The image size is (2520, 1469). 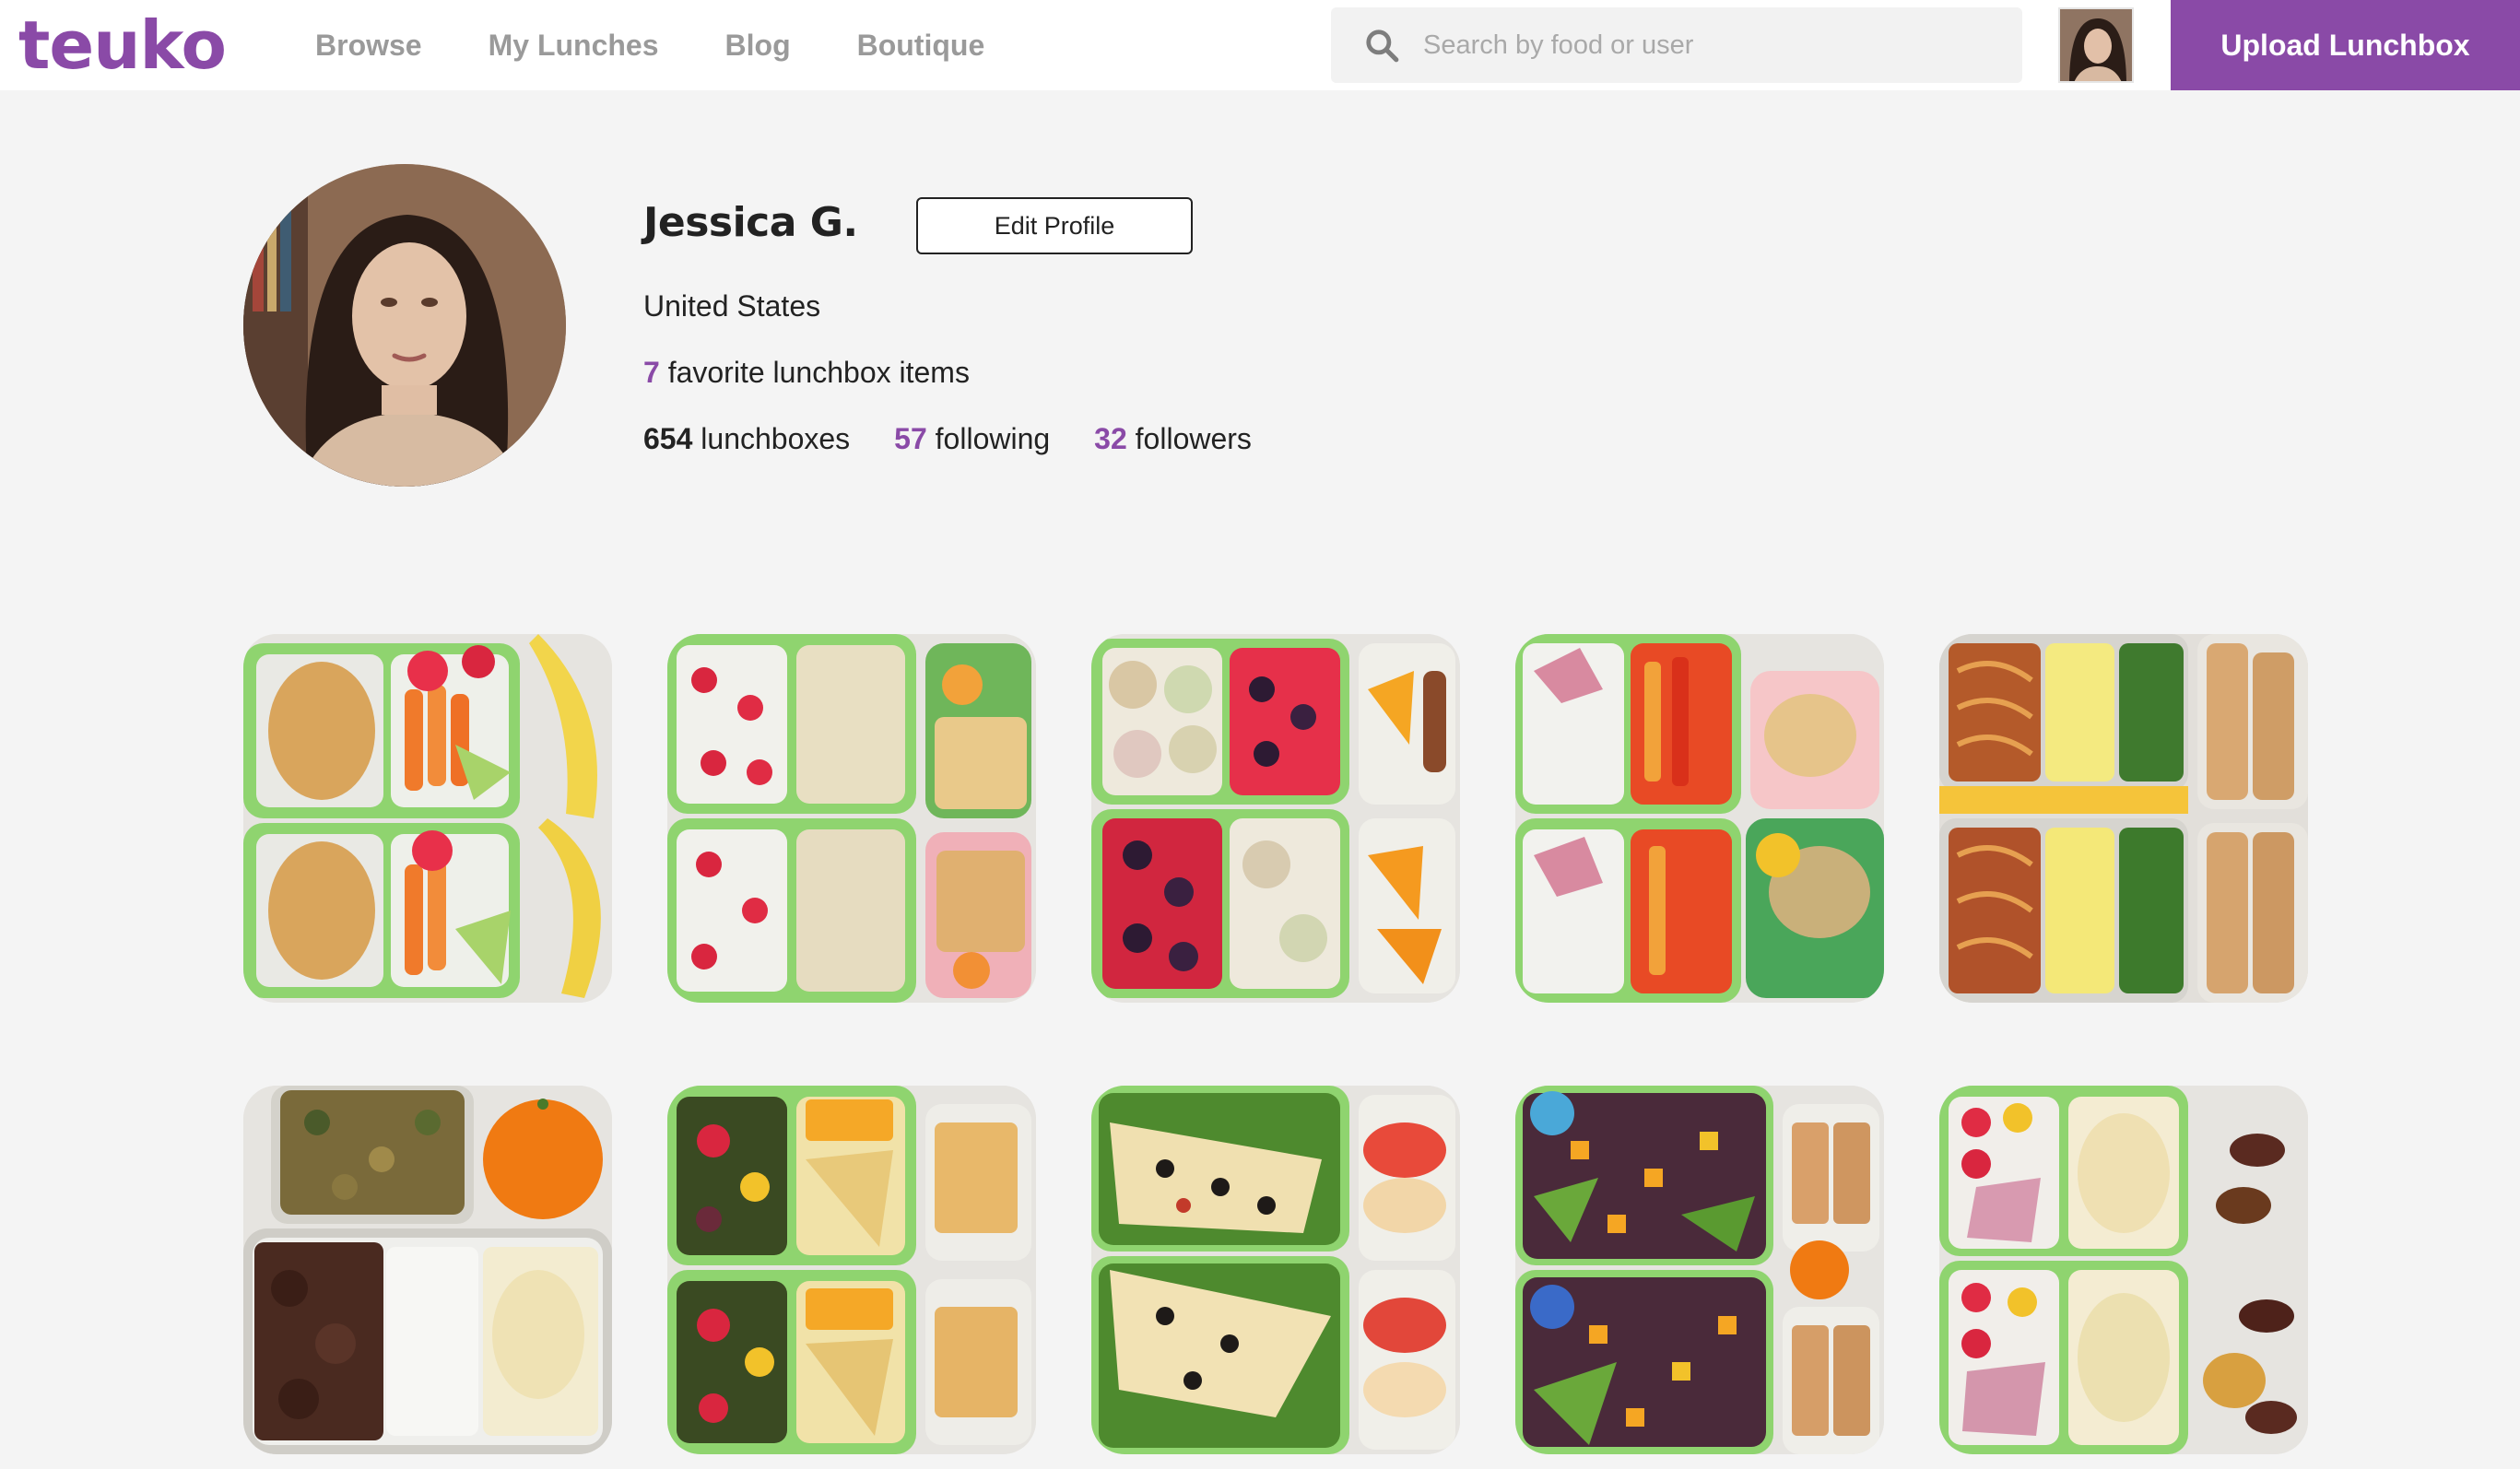 I want to click on profile-photo, so click(x=404, y=325).